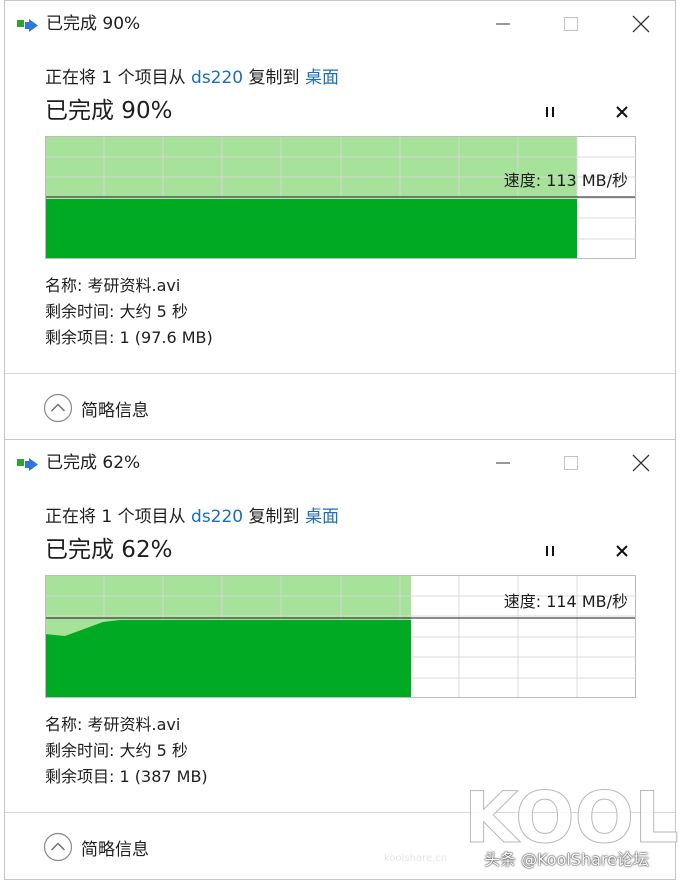  Describe the element at coordinates (93, 463) in the screenshot. I see `window-title: 已完成 62%` at that location.